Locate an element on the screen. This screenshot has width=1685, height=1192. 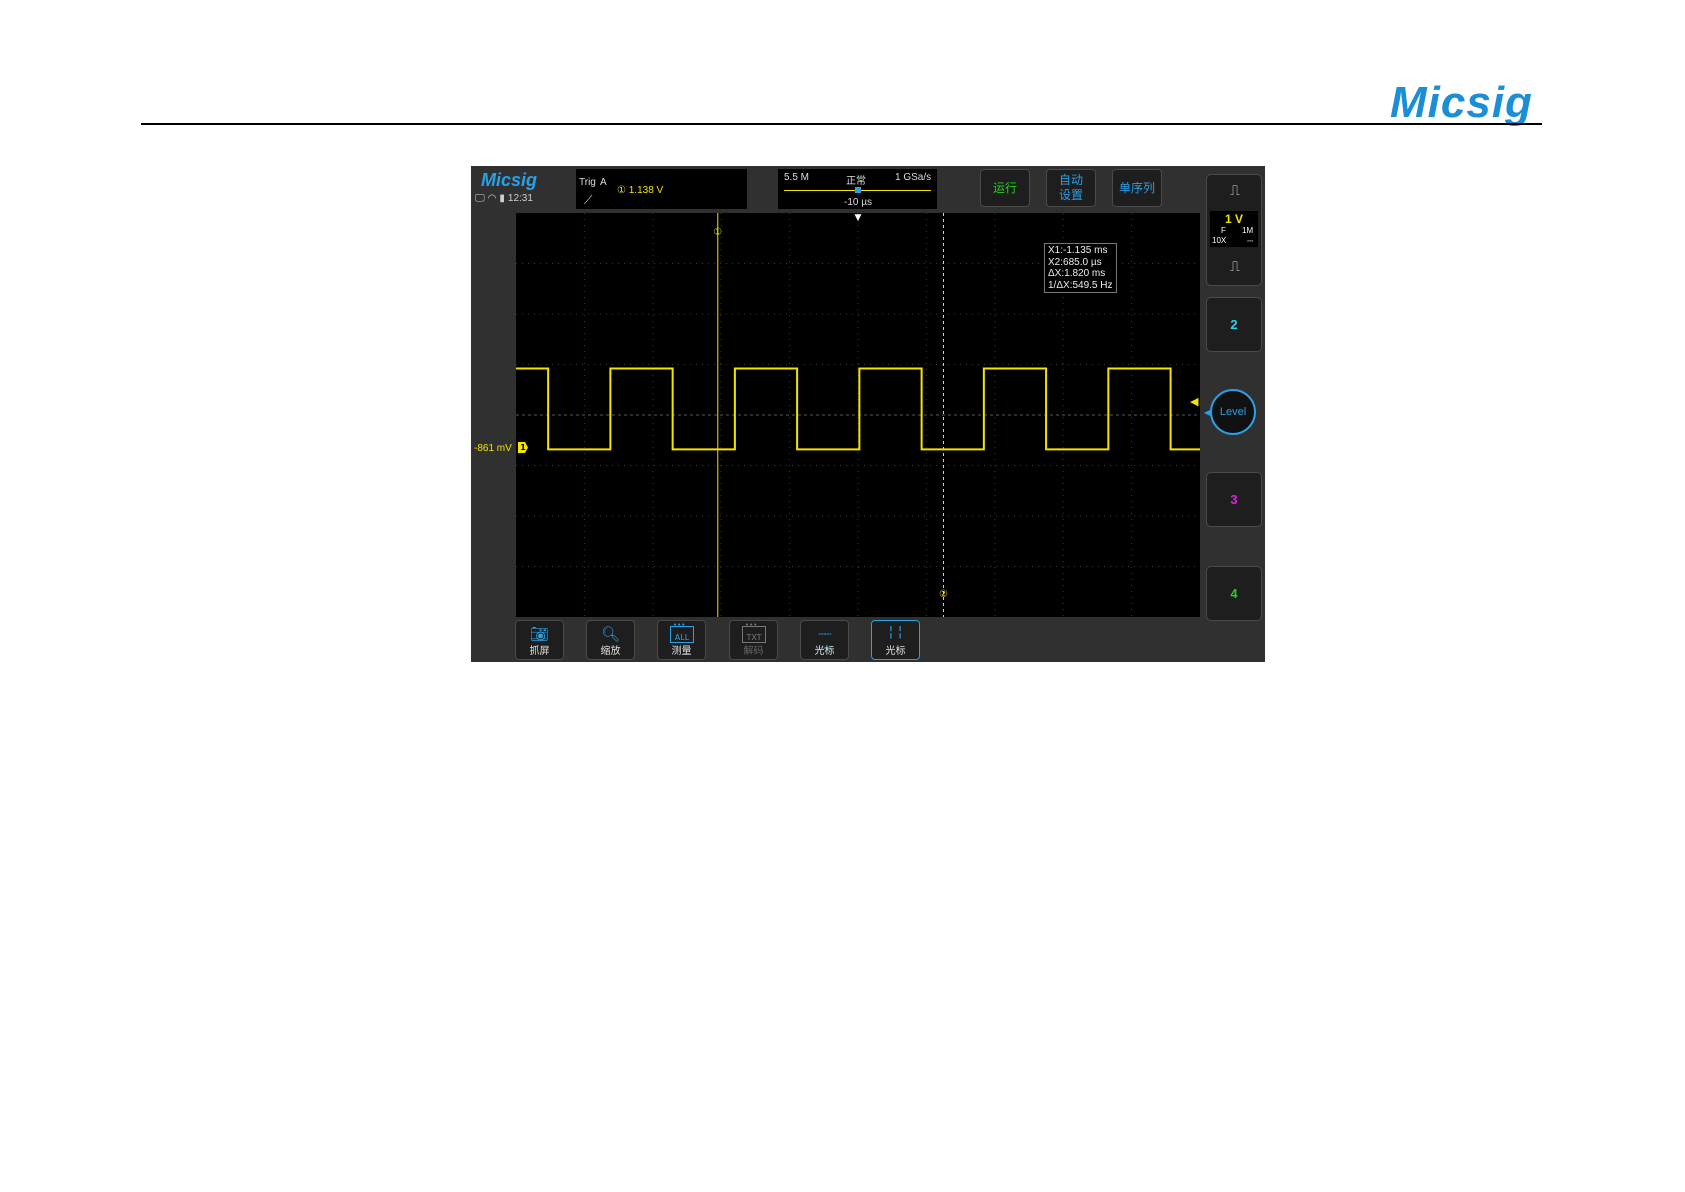
cursor-delta-x: ΔX:1.820 ms is located at coordinates (1077, 273).